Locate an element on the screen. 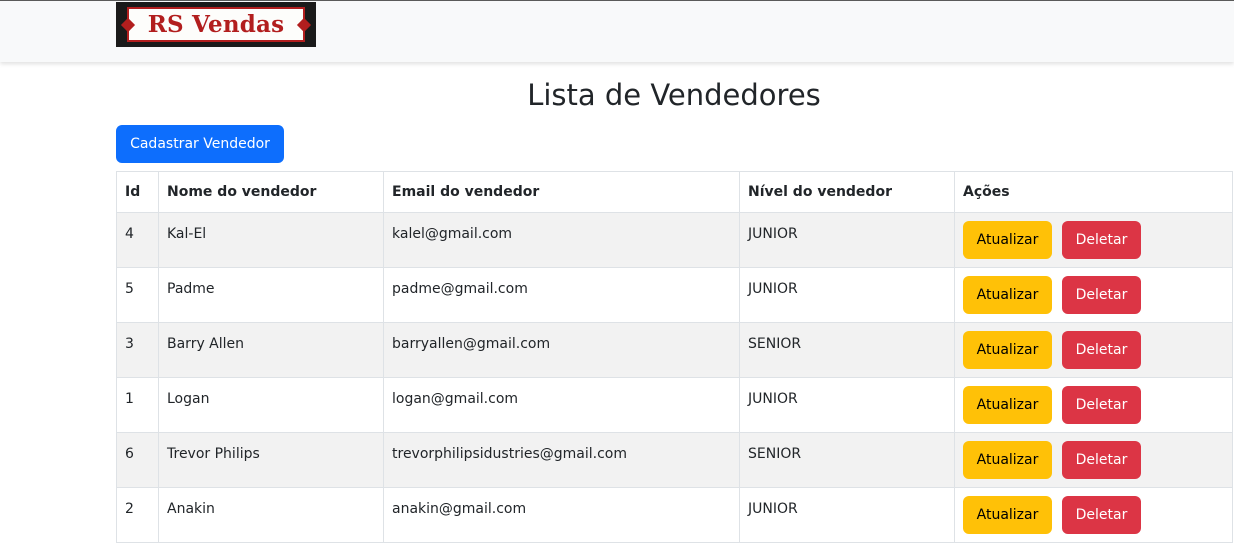 Image resolution: width=1234 pixels, height=548 pixels. cell-email: logan@gmail.com is located at coordinates (561, 405).